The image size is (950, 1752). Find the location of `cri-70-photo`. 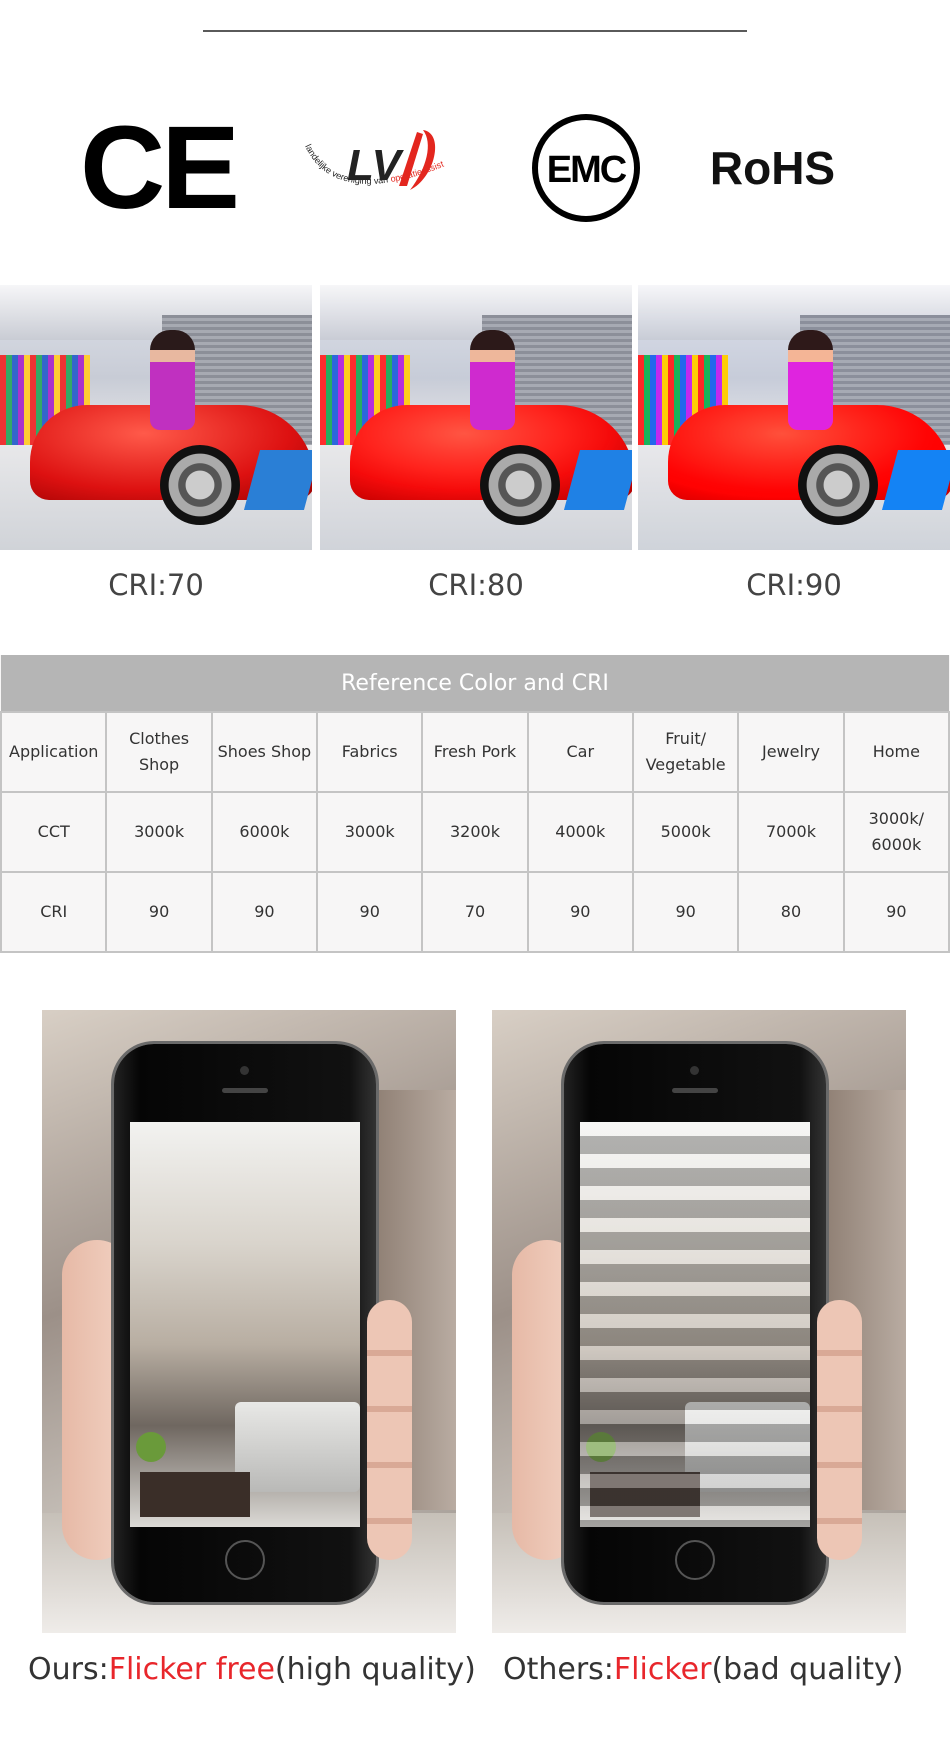

cri-70-photo is located at coordinates (156, 417).